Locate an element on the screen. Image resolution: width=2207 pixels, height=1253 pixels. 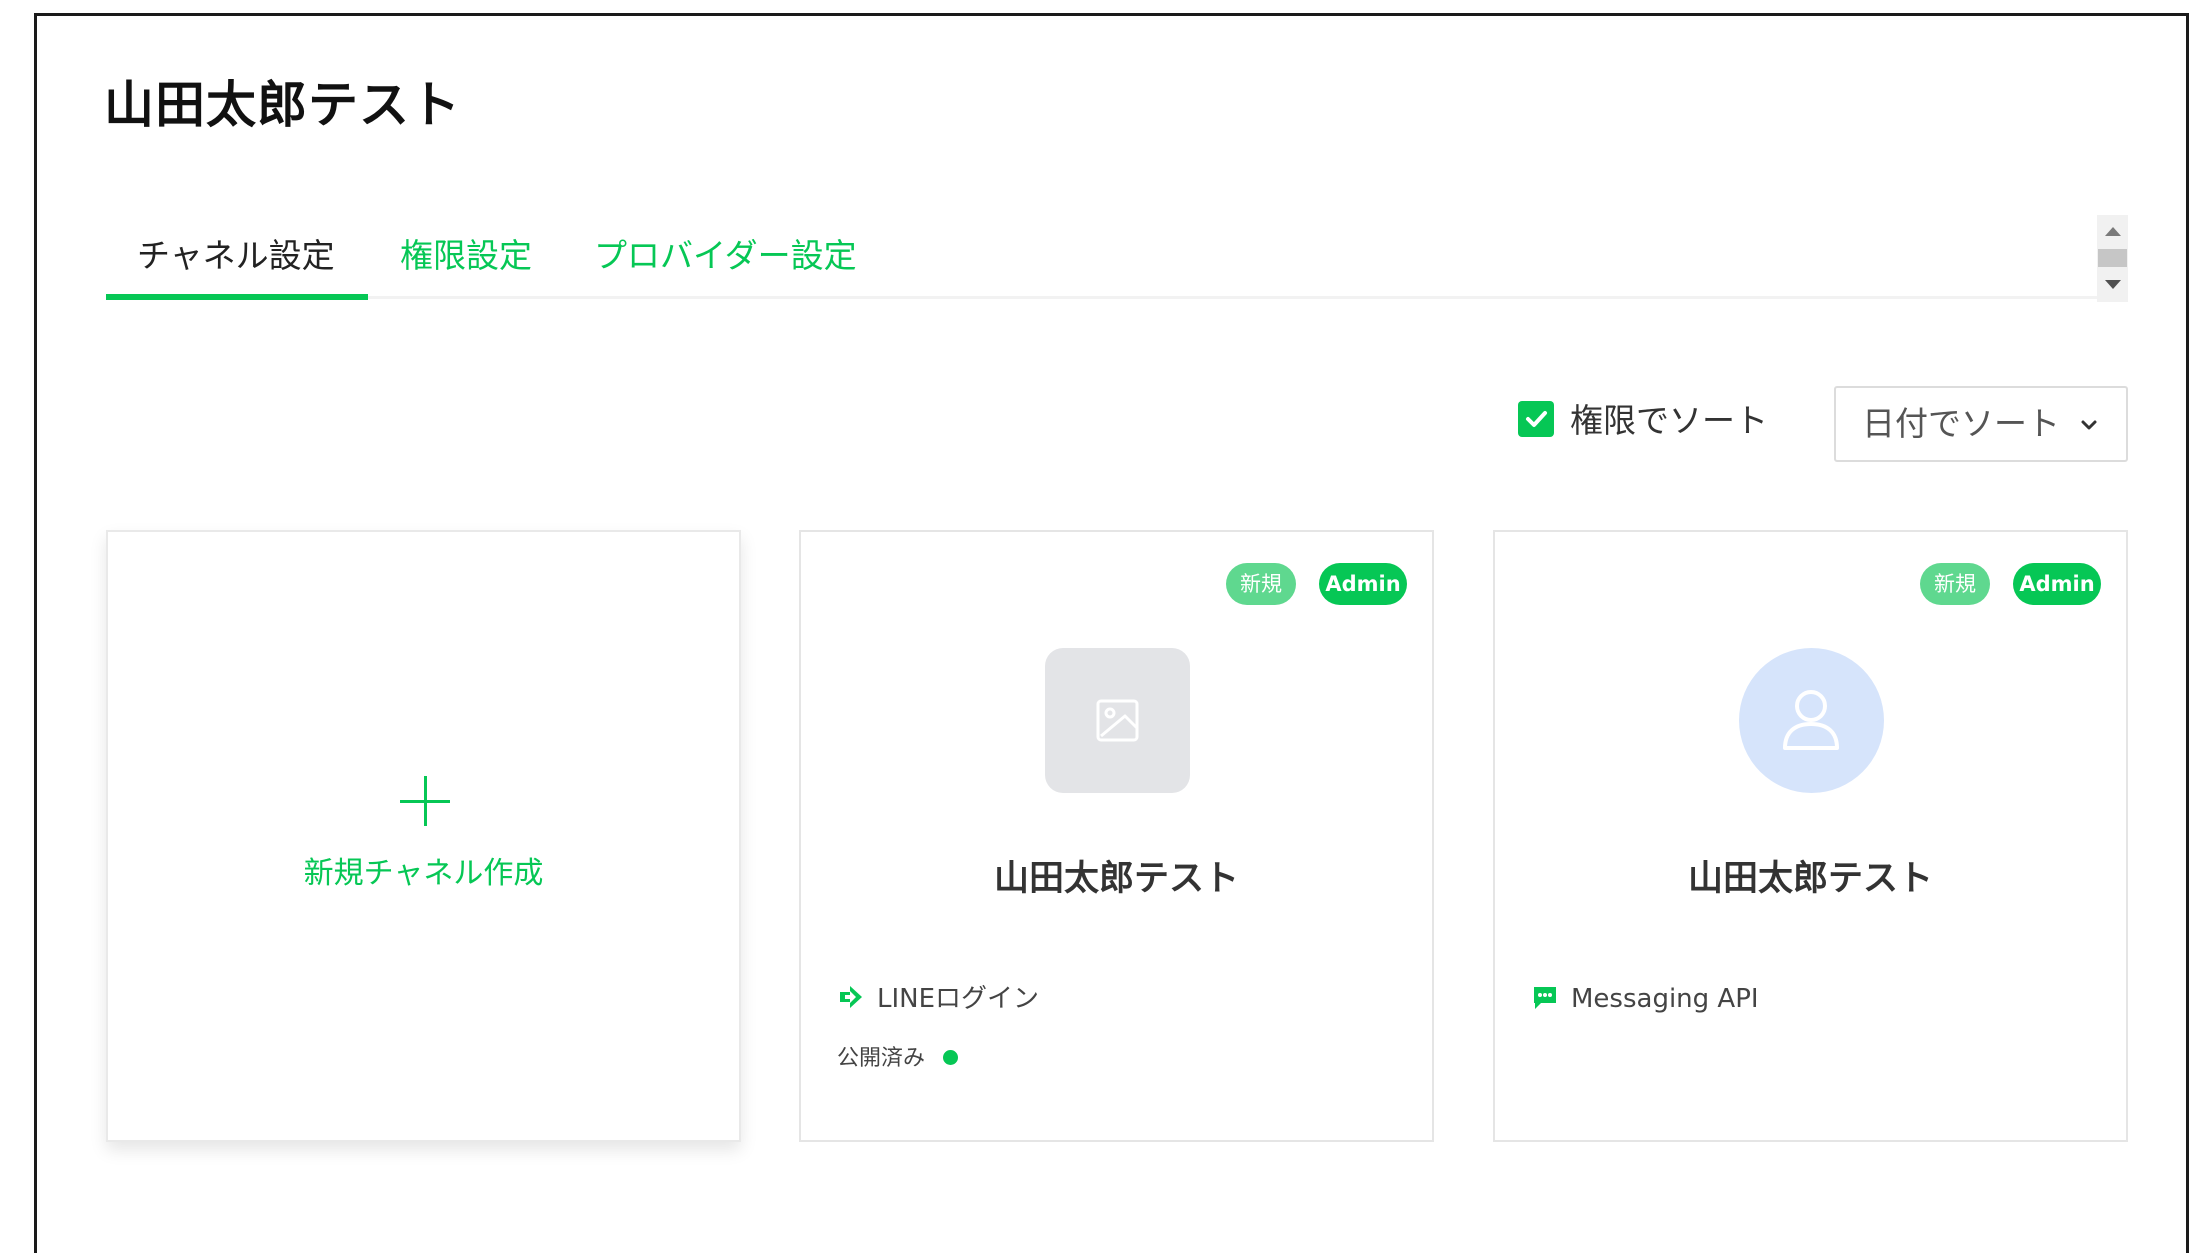
user-placeholder-icon is located at coordinates (1811, 720).